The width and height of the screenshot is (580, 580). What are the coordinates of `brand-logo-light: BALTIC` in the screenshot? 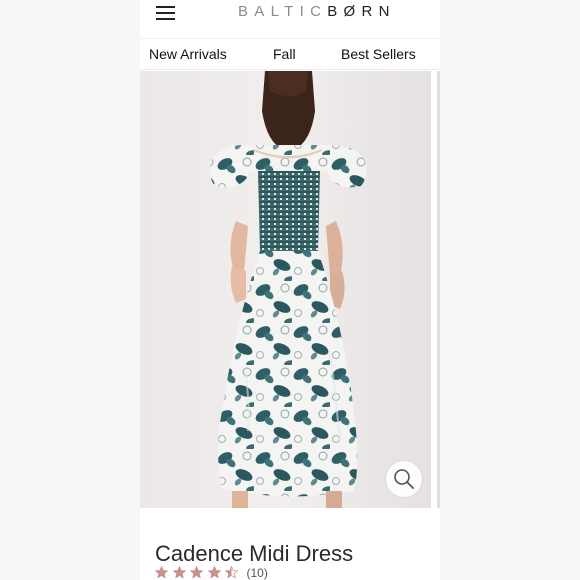 It's located at (283, 11).